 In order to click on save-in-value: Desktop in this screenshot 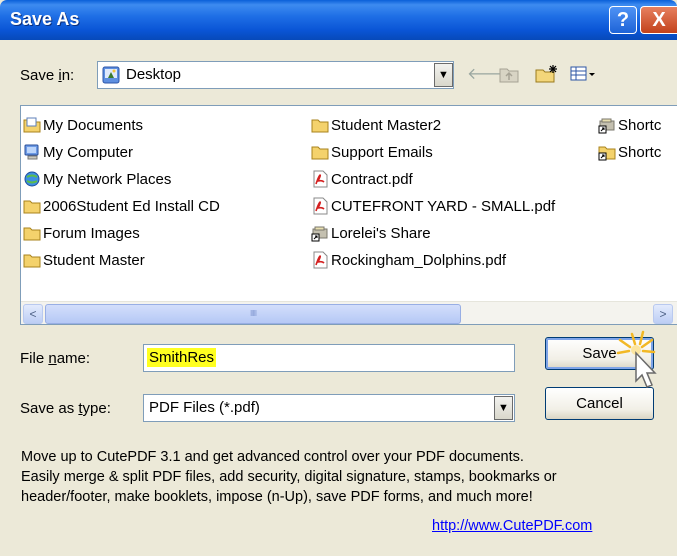, I will do `click(154, 74)`.